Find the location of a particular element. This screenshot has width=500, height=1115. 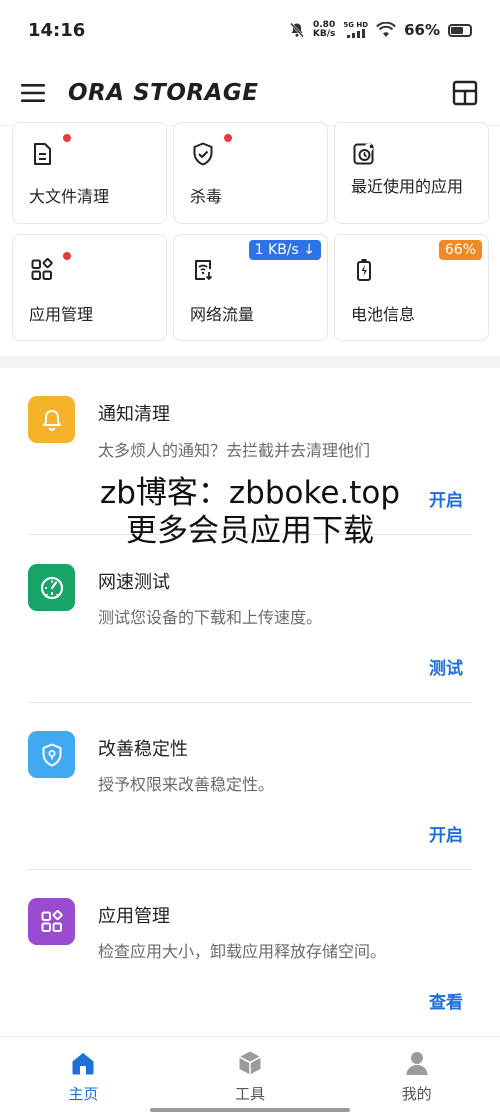

card-description: 检查应用大小，卸载应用释放存储空间。 is located at coordinates (242, 951).